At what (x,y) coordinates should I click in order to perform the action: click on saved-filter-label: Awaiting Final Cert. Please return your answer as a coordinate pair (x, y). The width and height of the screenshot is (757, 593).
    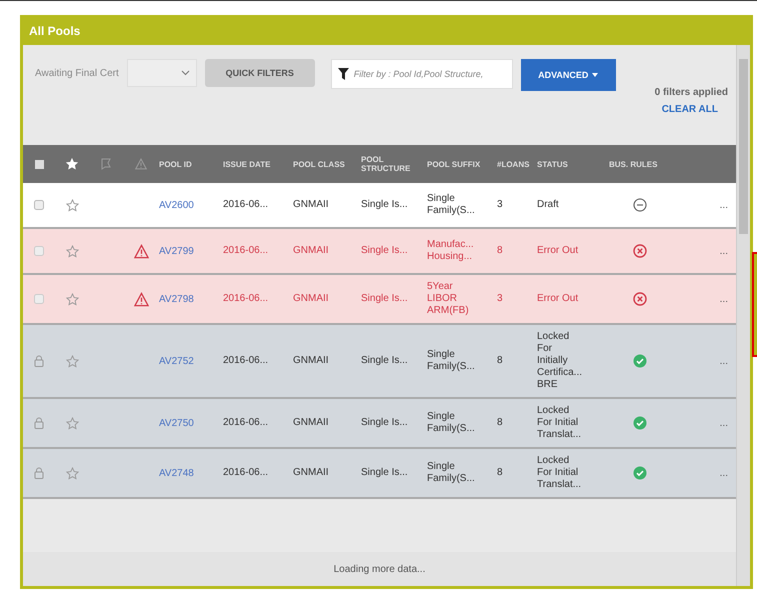
    Looking at the image, I should click on (77, 73).